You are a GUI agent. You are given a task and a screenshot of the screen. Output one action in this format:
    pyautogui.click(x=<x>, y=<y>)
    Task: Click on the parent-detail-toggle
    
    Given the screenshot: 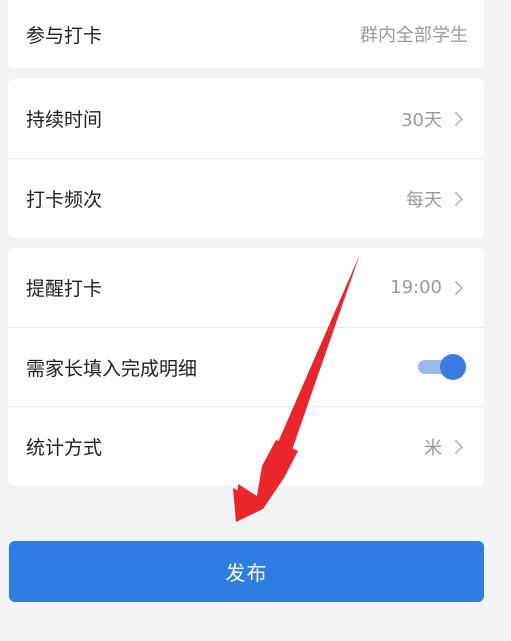 What is the action you would take?
    pyautogui.click(x=443, y=367)
    